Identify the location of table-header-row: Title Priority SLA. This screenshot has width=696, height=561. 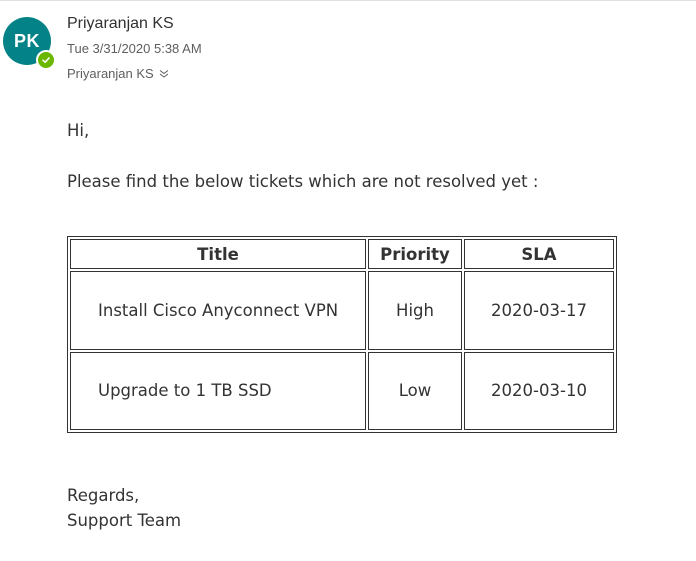
(342, 254).